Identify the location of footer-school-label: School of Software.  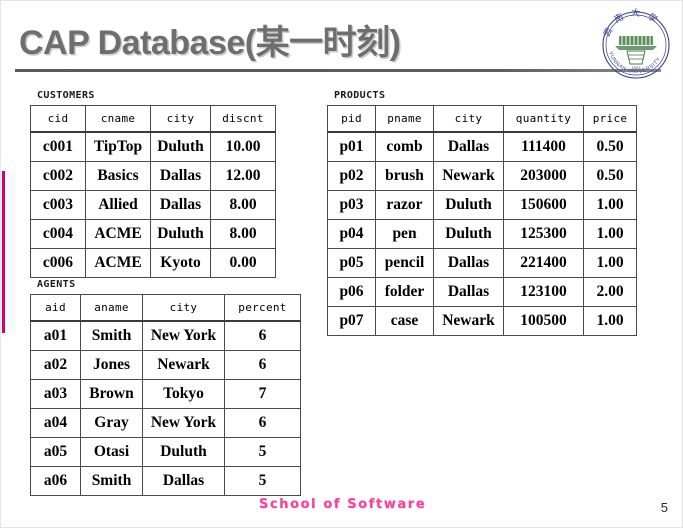
(342, 504).